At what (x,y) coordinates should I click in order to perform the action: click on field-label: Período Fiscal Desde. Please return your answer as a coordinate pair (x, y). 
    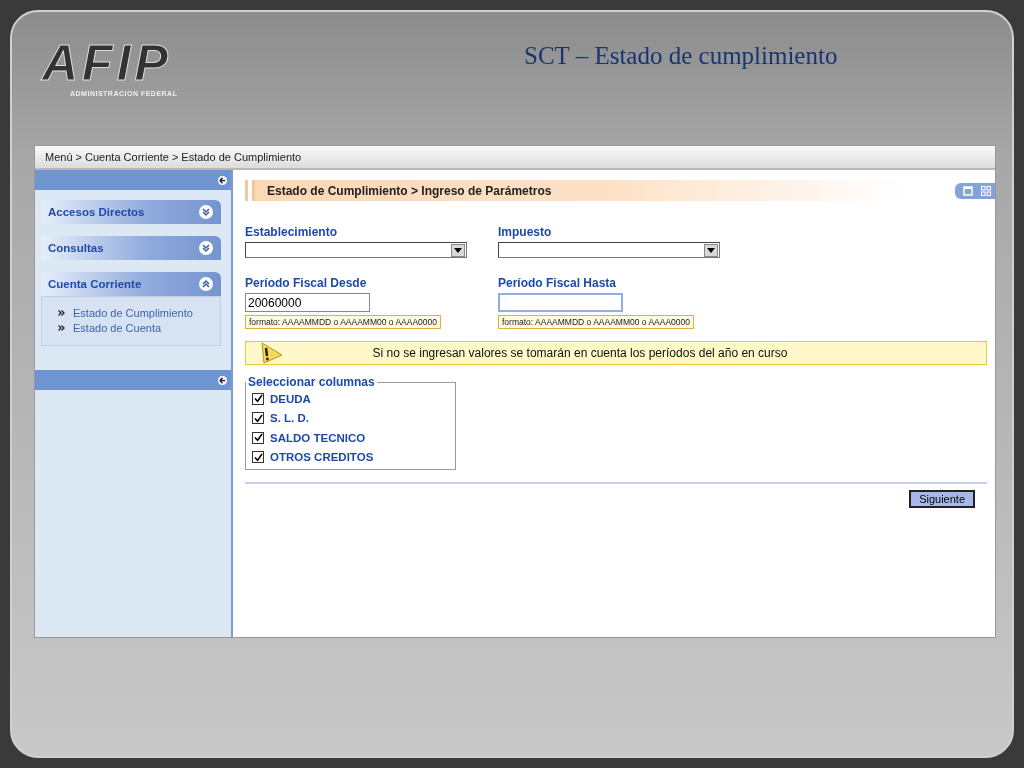
    Looking at the image, I should click on (306, 283).